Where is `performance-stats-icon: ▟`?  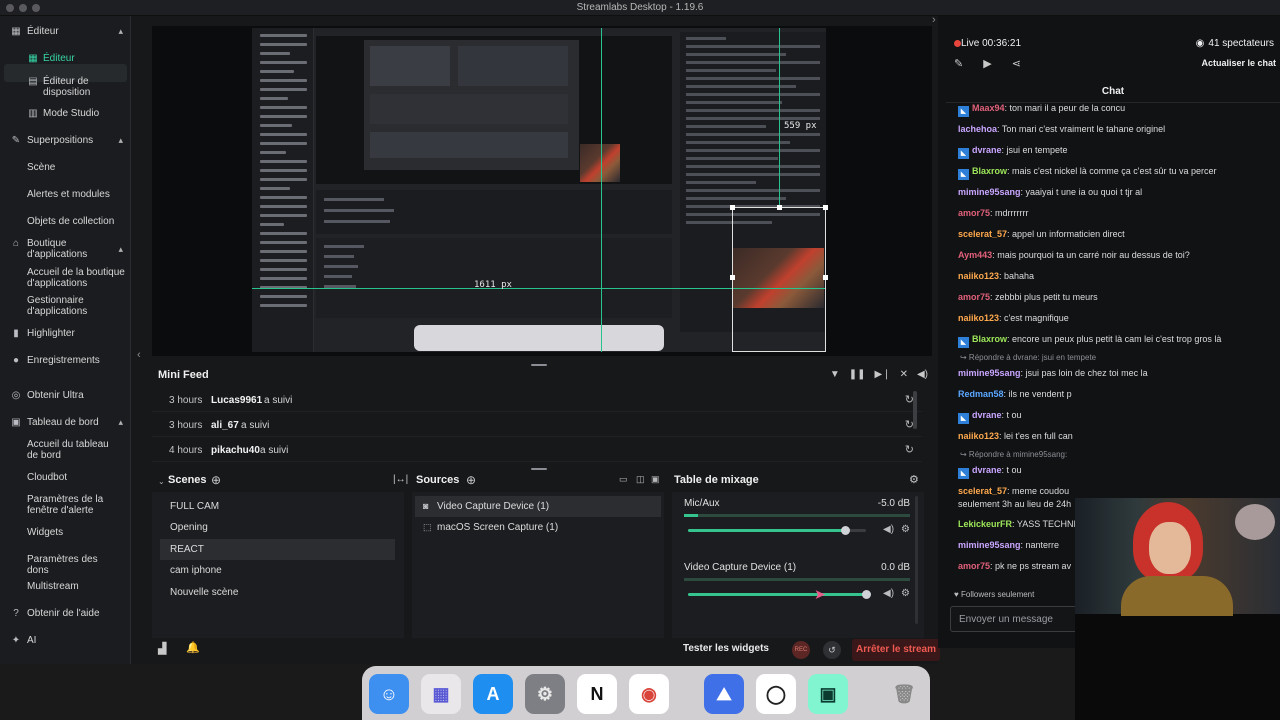 performance-stats-icon: ▟ is located at coordinates (162, 648).